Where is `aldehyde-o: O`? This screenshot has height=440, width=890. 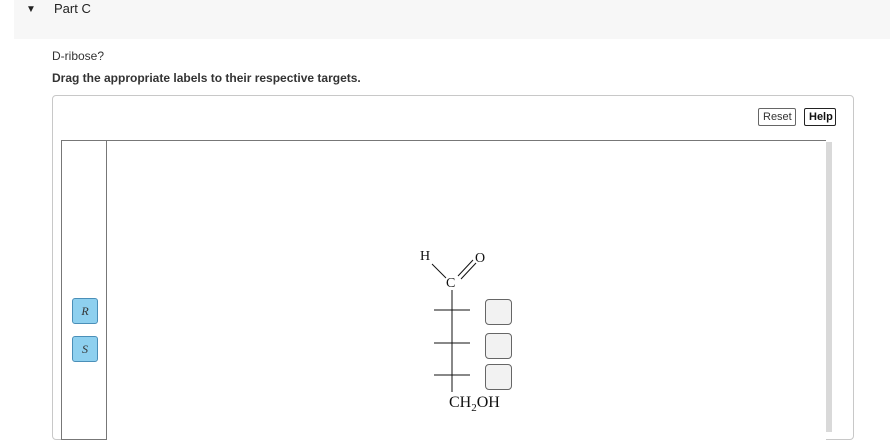 aldehyde-o: O is located at coordinates (480, 258).